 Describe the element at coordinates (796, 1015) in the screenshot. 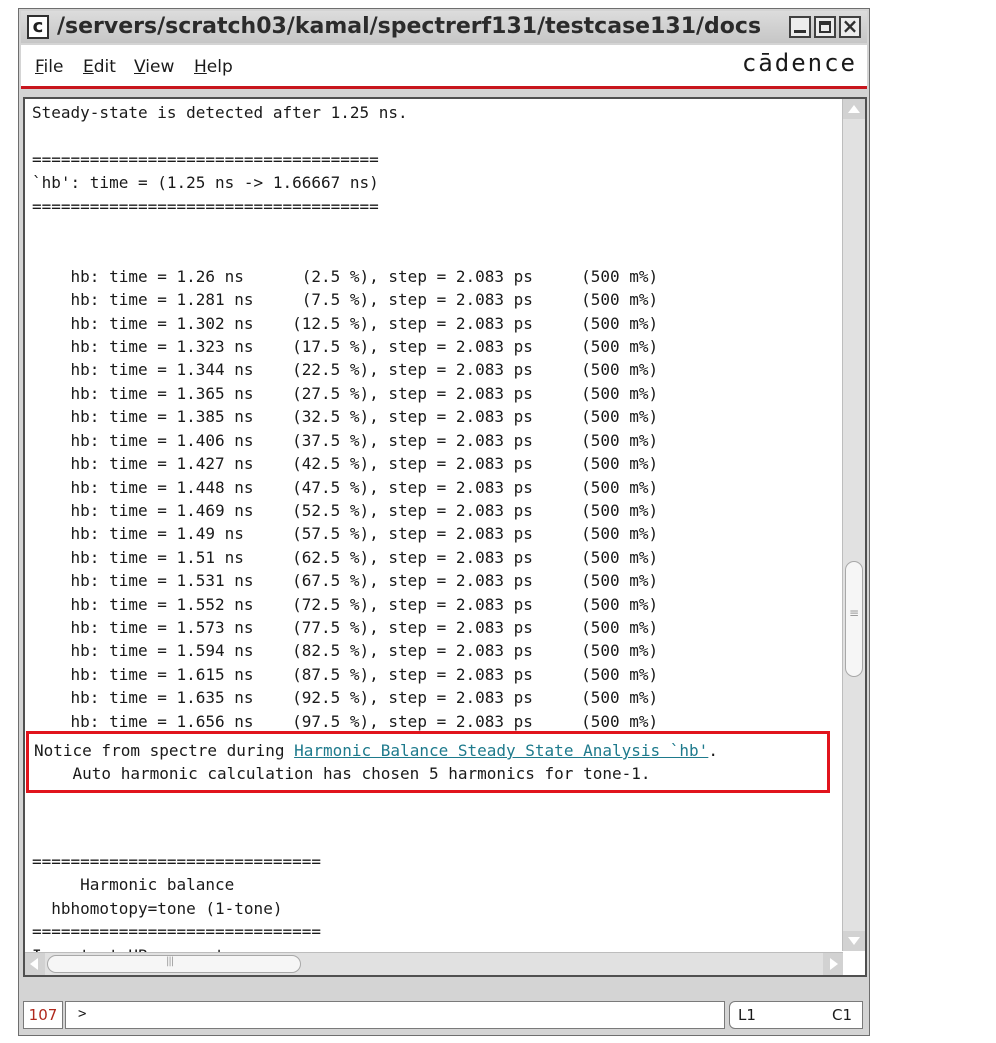

I see `cursor-position: L1 C1` at that location.